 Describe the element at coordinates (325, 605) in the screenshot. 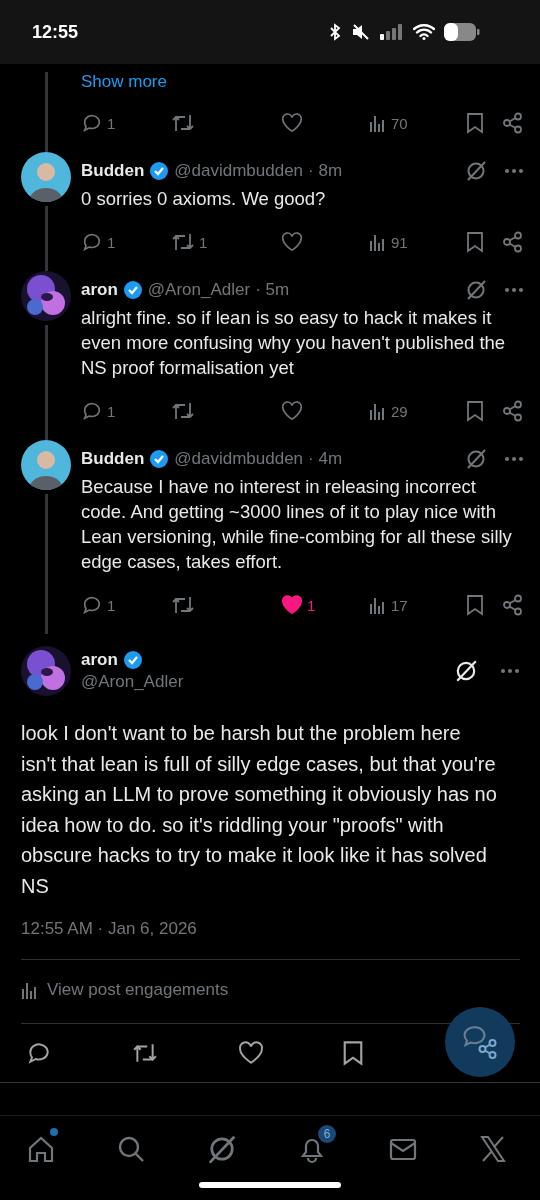

I see `like-button: 1` at that location.